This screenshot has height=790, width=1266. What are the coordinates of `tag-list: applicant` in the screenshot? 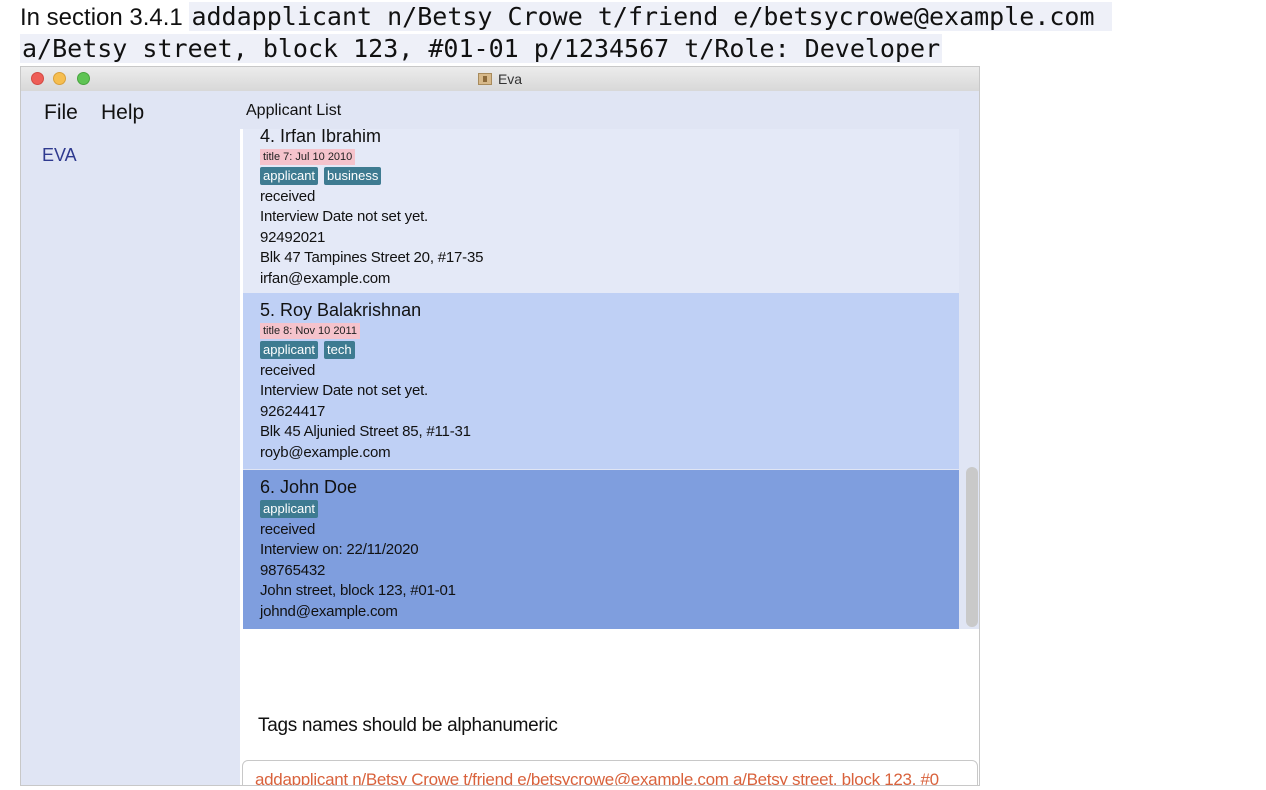 It's located at (609, 510).